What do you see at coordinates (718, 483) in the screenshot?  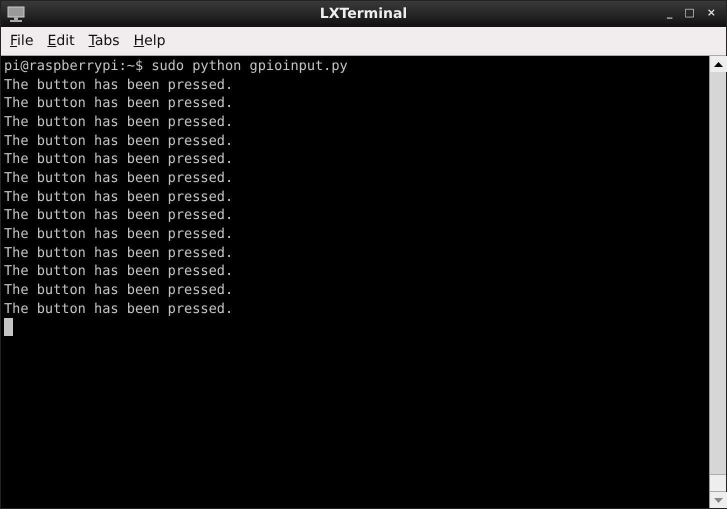 I see `scroll-thumb` at bounding box center [718, 483].